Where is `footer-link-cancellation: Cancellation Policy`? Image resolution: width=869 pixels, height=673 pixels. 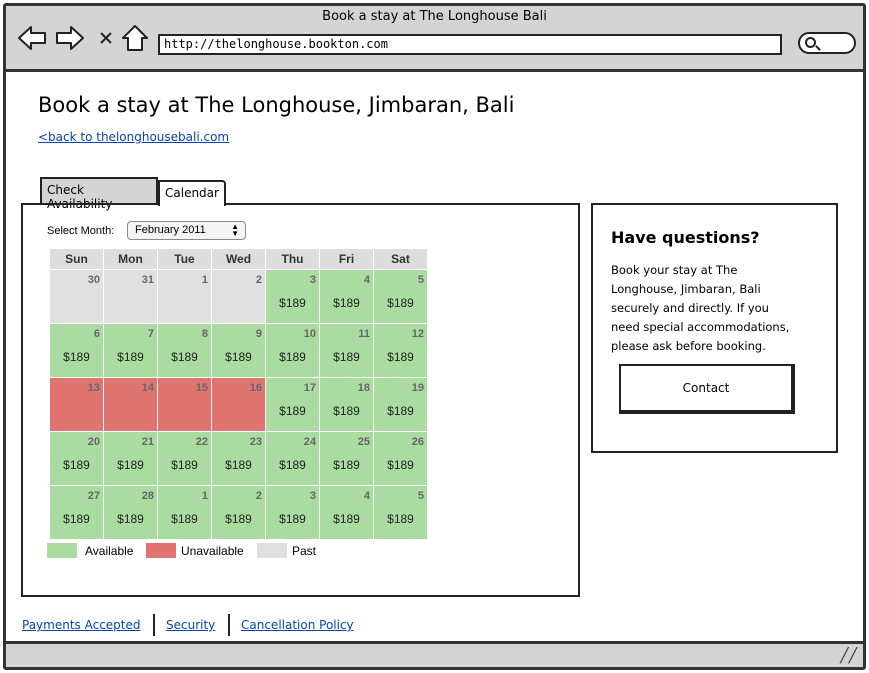
footer-link-cancellation: Cancellation Policy is located at coordinates (297, 625).